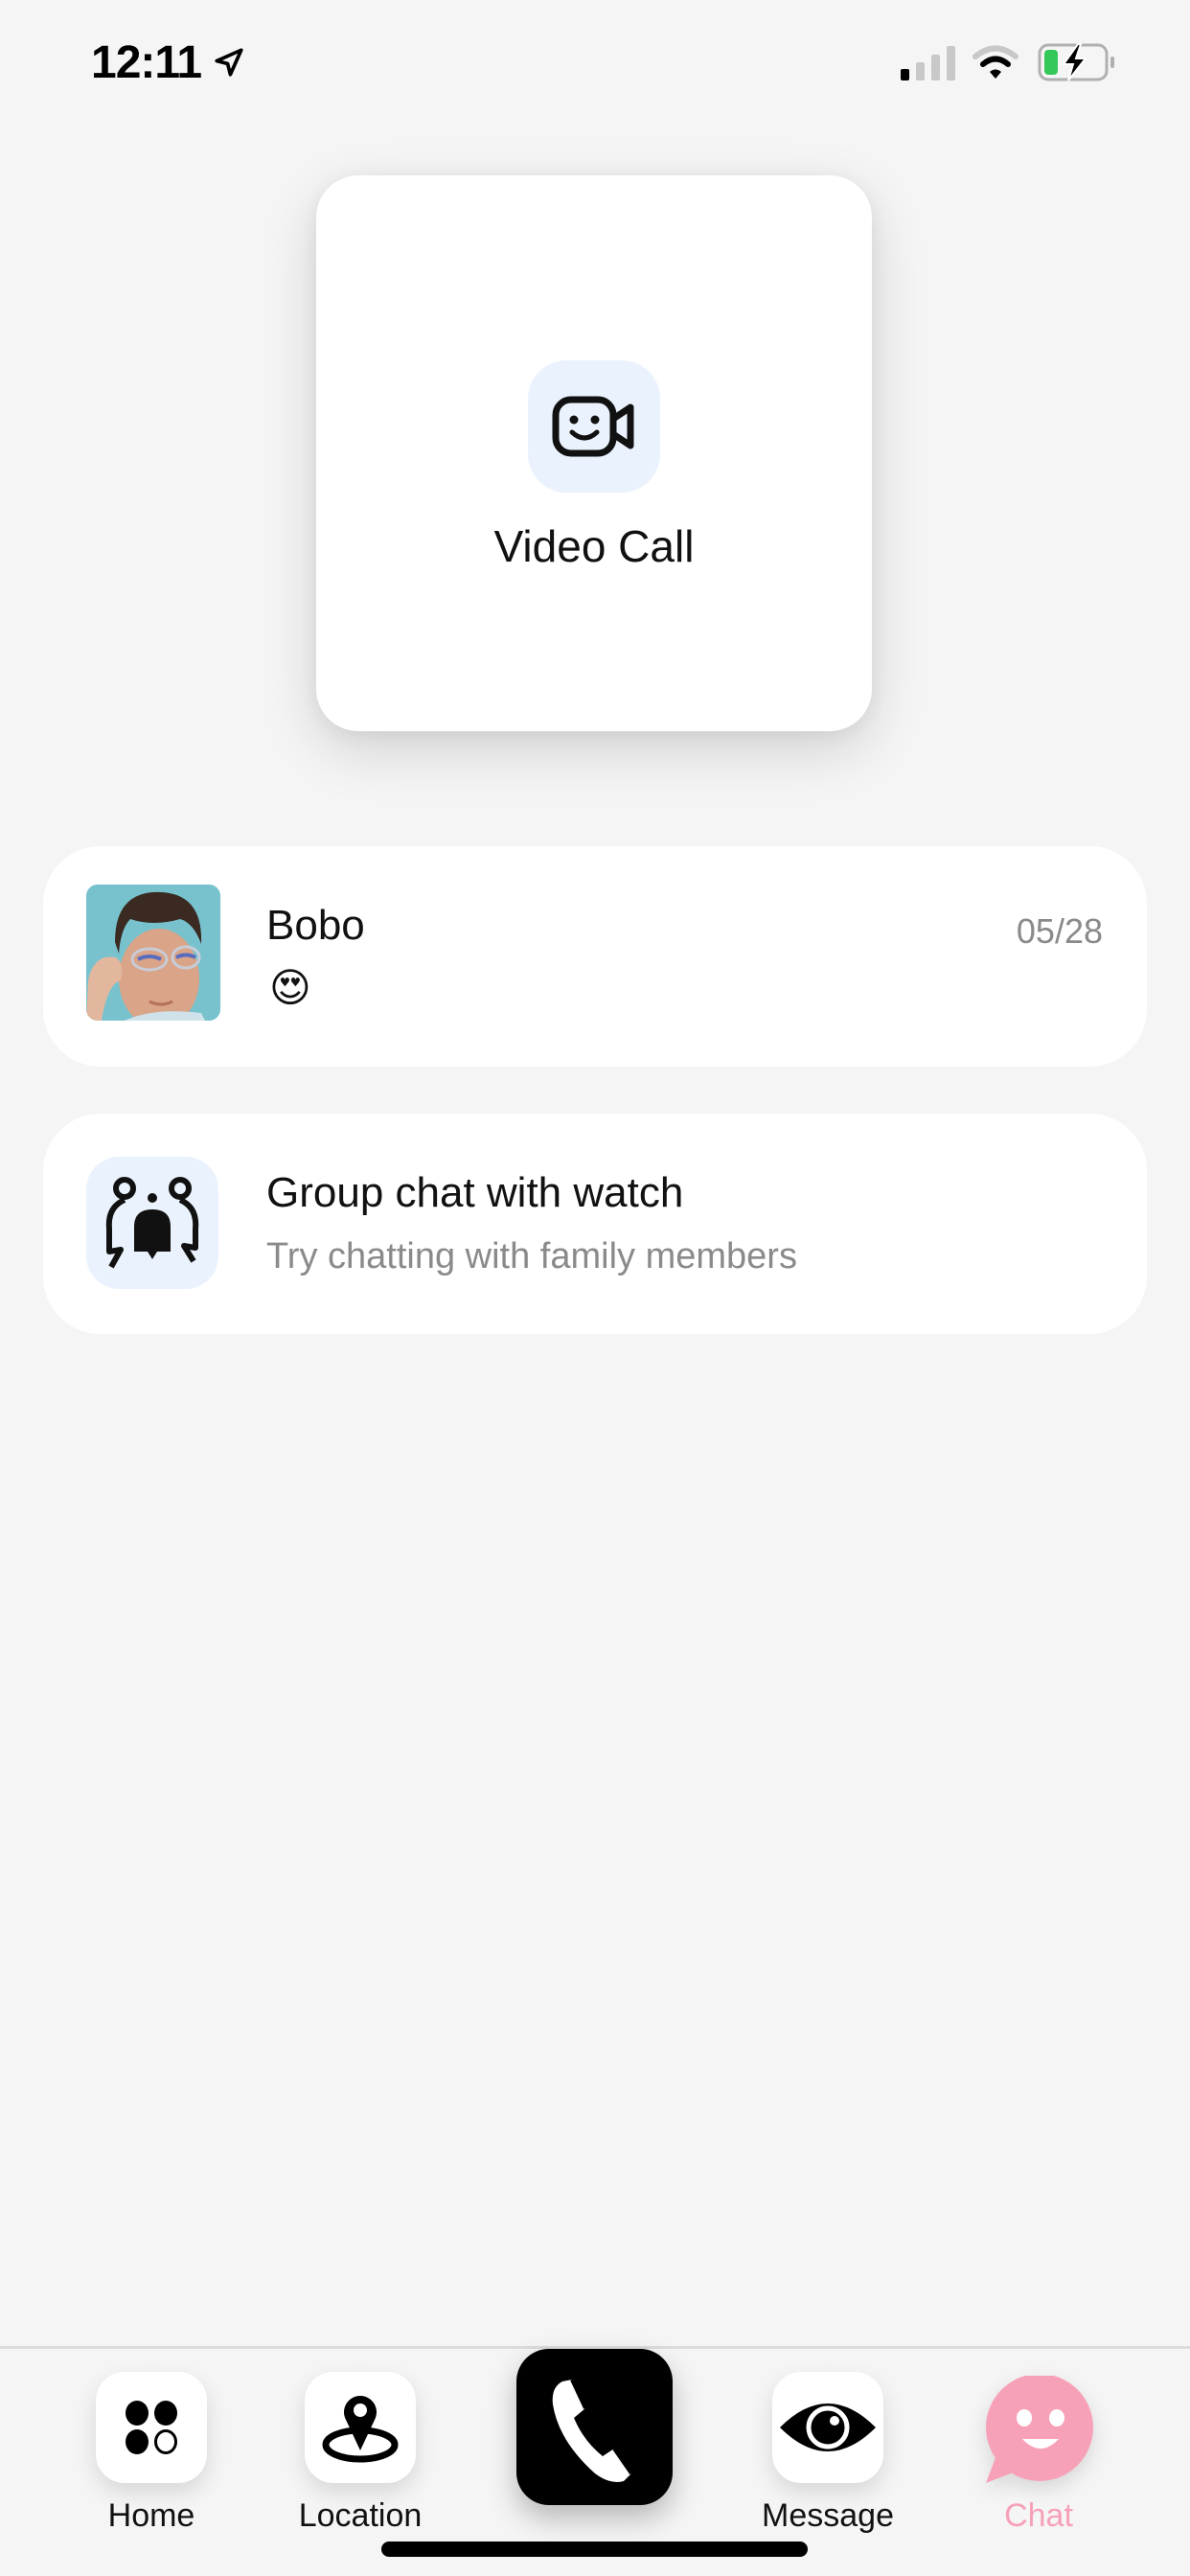 The image size is (1190, 2576). I want to click on phone-call-button, so click(594, 2427).